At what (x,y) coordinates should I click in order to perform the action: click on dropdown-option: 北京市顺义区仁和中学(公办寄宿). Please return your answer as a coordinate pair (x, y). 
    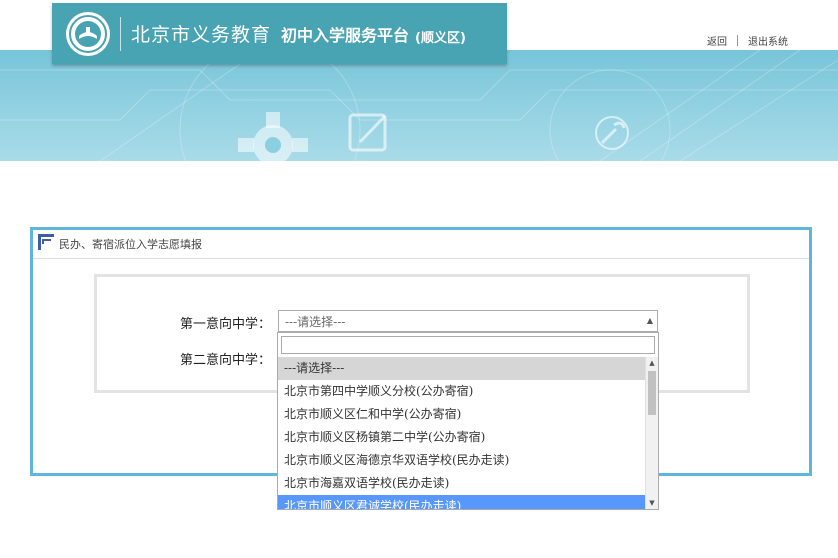
    Looking at the image, I should click on (462, 414).